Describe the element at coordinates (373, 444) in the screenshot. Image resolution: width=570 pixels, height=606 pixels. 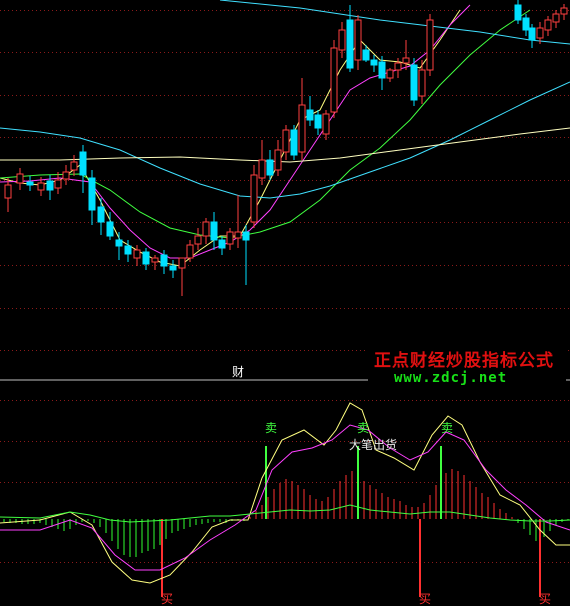
I see `signal-label: 大笔出货` at that location.